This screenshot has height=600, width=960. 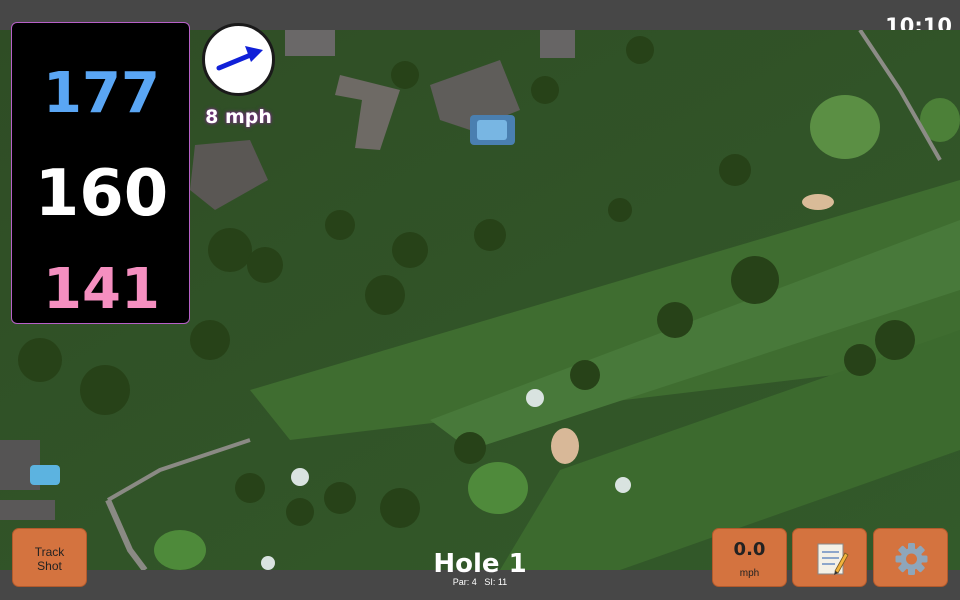 What do you see at coordinates (49, 566) in the screenshot?
I see `track-shot-label-line2: Shot` at bounding box center [49, 566].